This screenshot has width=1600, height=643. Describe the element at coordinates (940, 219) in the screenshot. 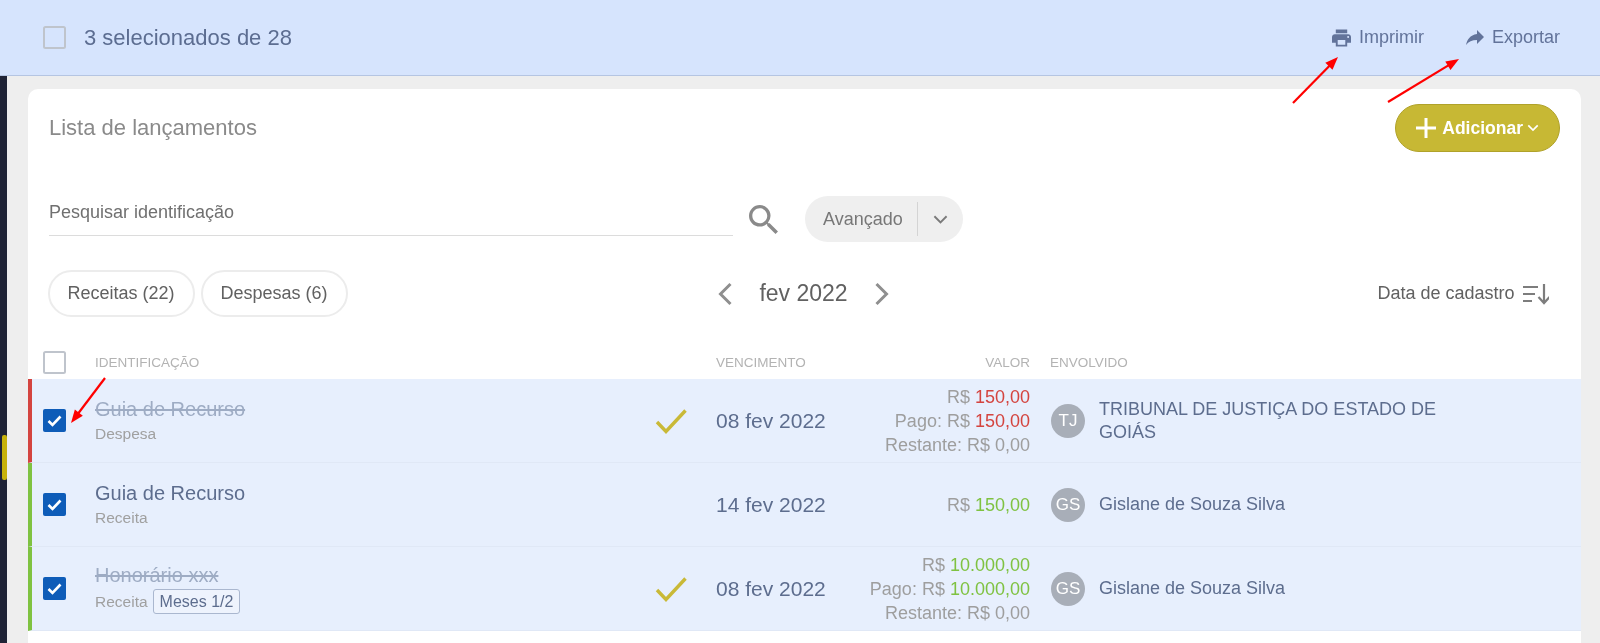

I see `chevron-down-icon` at that location.